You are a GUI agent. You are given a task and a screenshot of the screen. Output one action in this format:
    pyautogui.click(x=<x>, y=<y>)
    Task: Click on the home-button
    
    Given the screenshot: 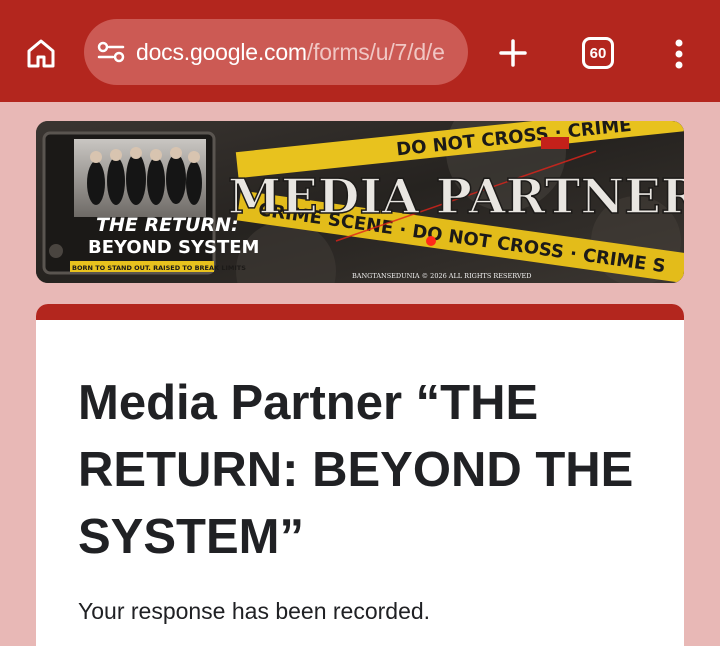 What is the action you would take?
    pyautogui.click(x=41, y=53)
    